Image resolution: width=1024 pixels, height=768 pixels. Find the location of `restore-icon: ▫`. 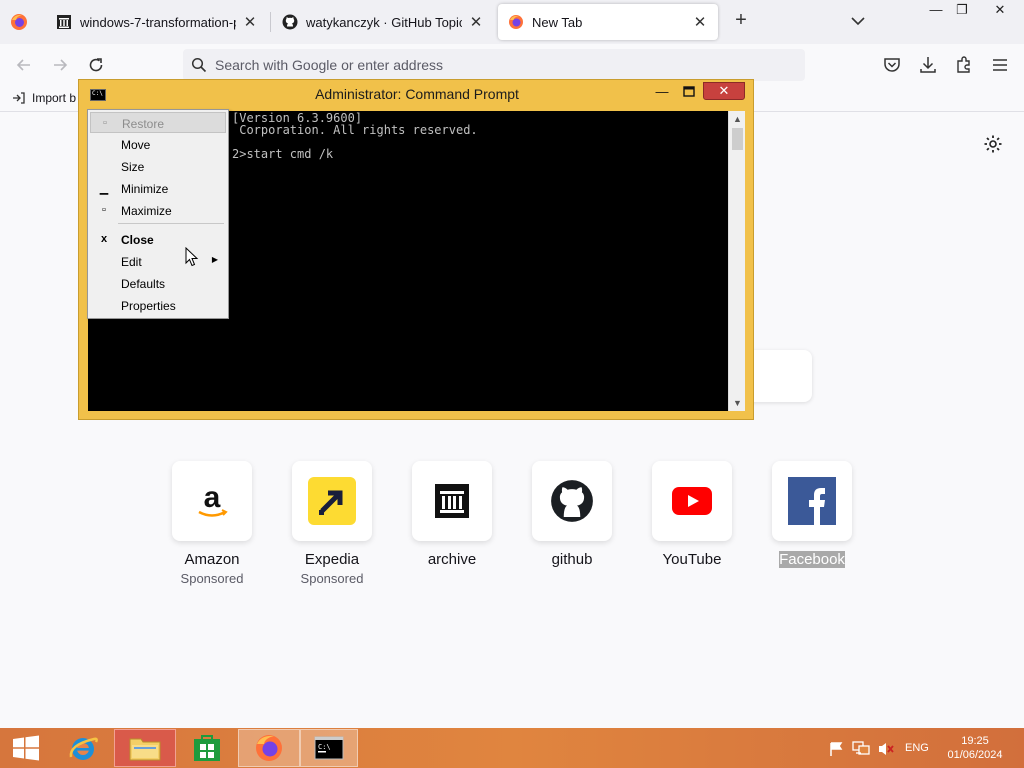

restore-icon: ▫ is located at coordinates (105, 123).